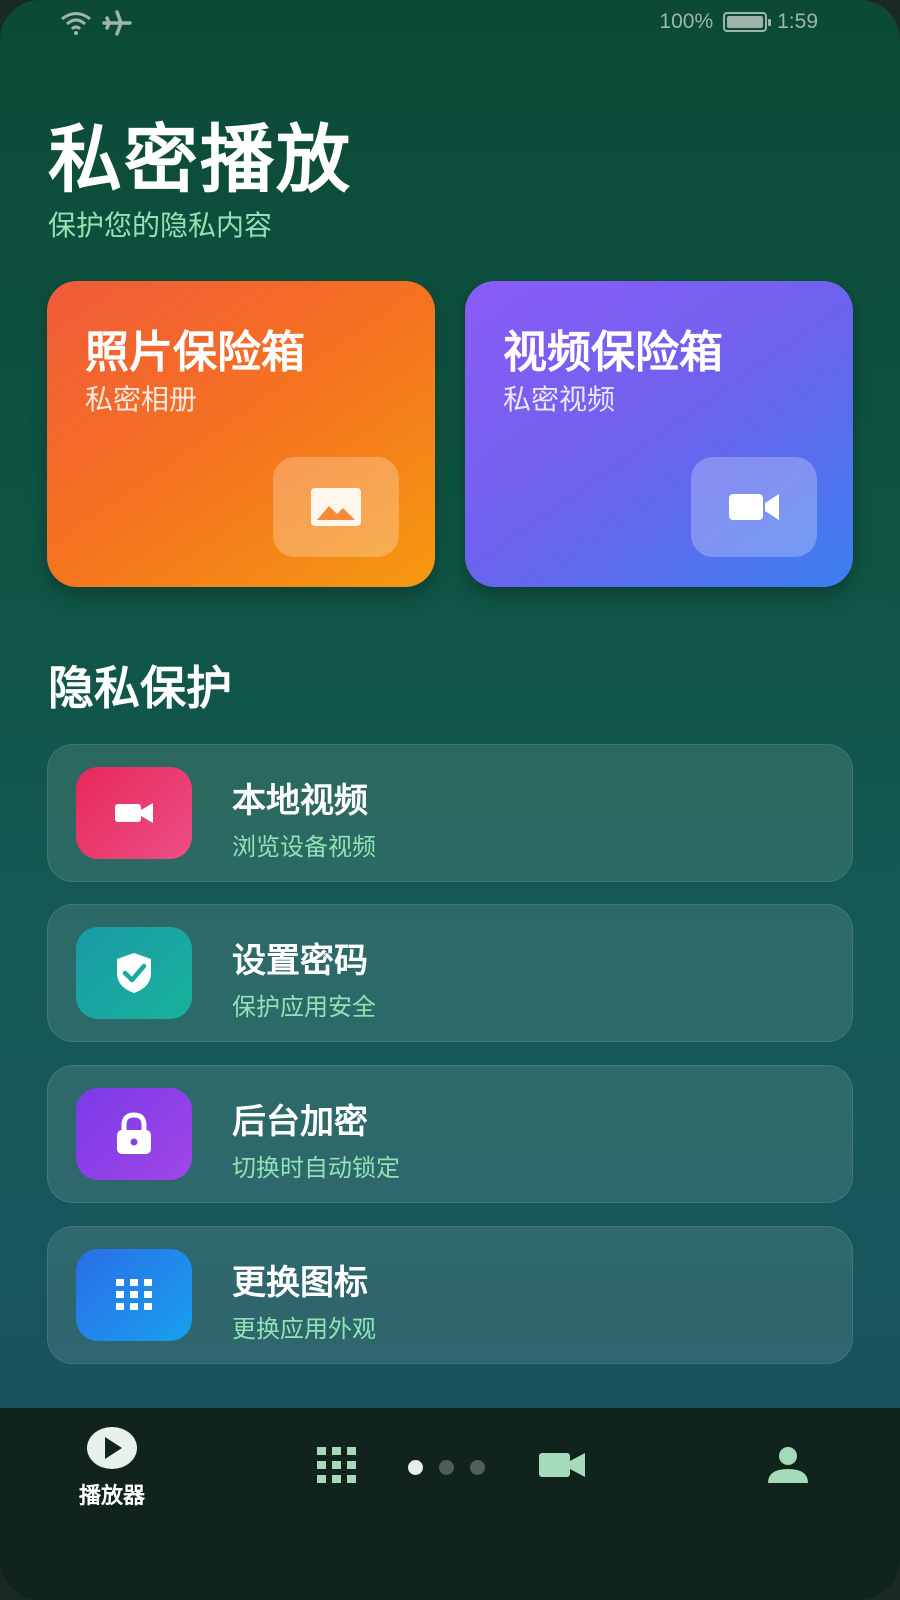  I want to click on change-icon-title: 更换图标, so click(300, 1283).